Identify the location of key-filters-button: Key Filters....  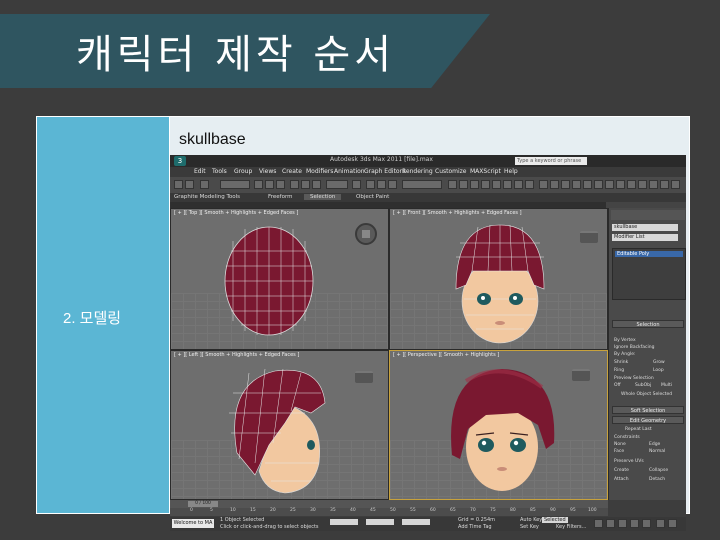
(571, 527).